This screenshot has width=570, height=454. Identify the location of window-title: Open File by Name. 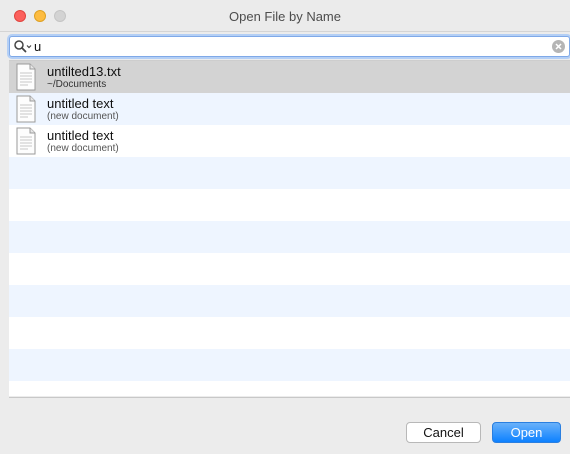
(285, 16).